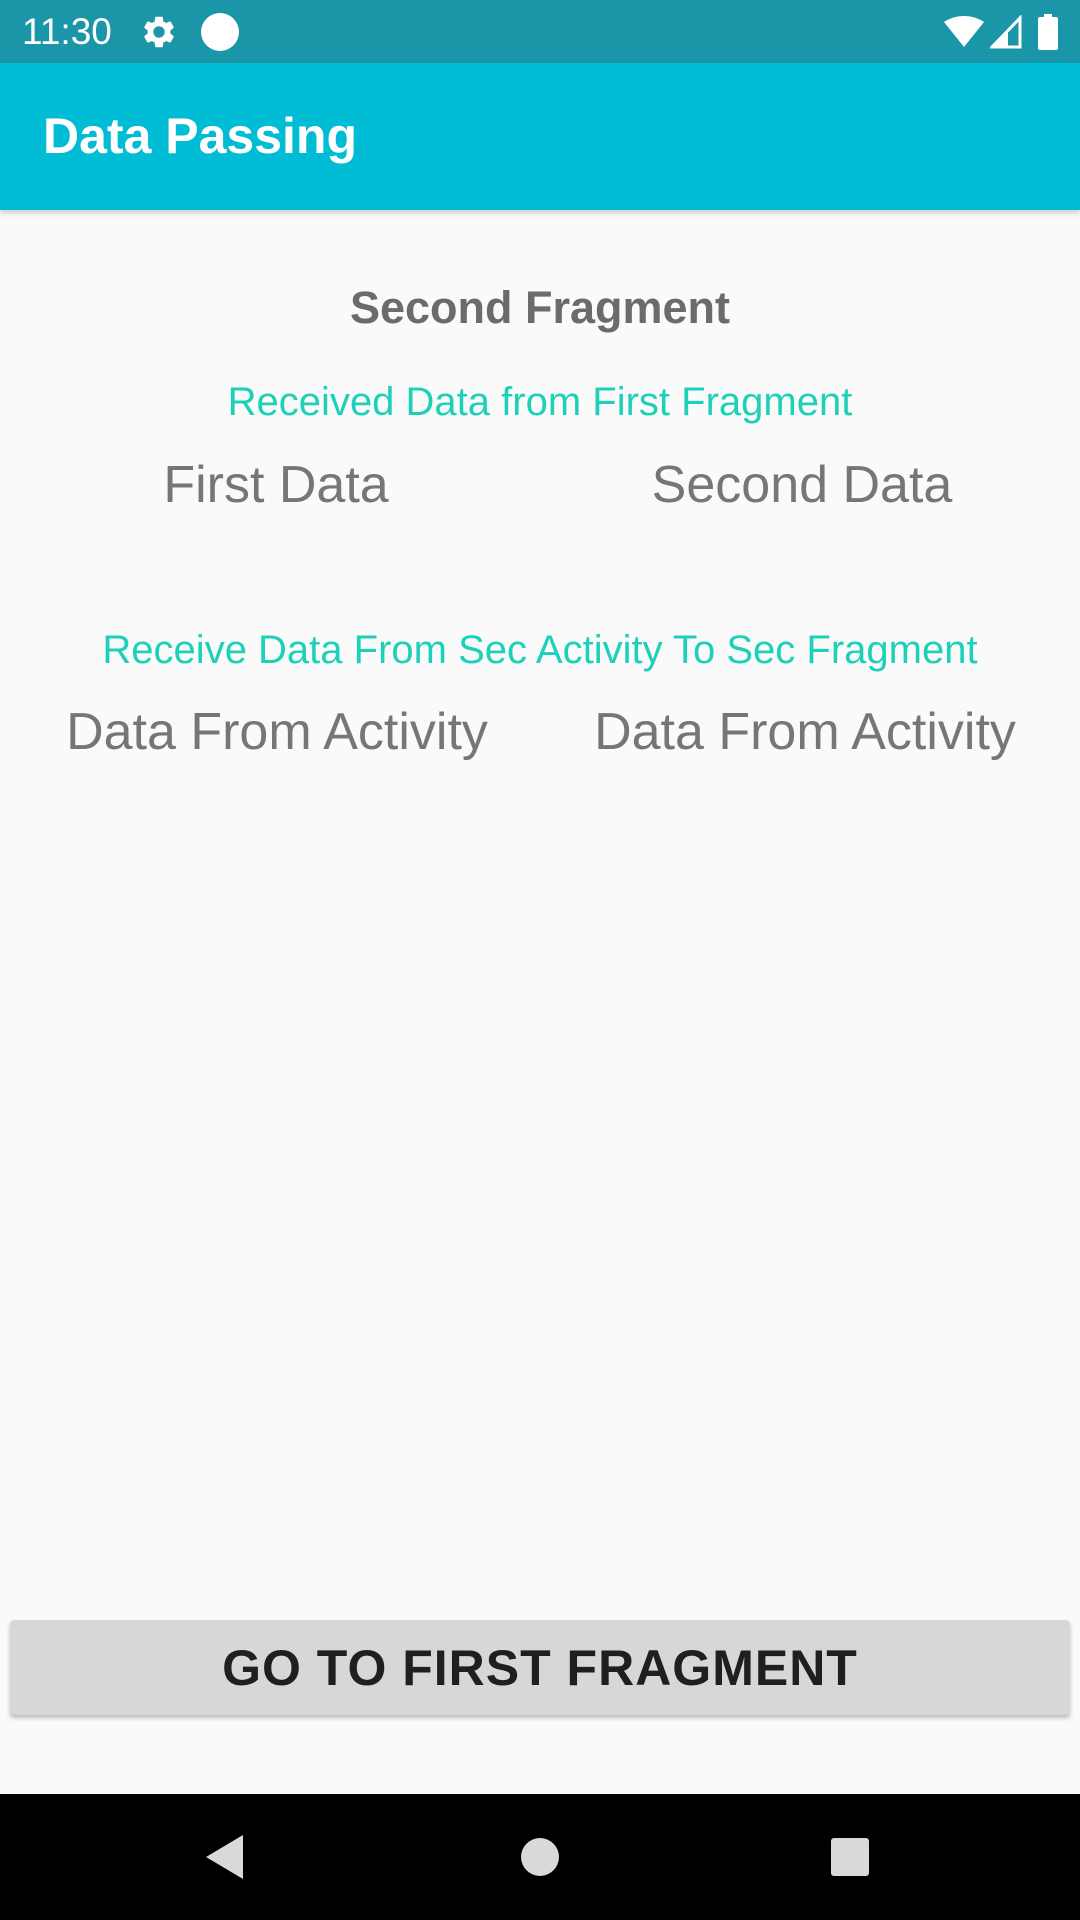 The width and height of the screenshot is (1080, 1920). I want to click on status-bar: 11:30, so click(540, 31).